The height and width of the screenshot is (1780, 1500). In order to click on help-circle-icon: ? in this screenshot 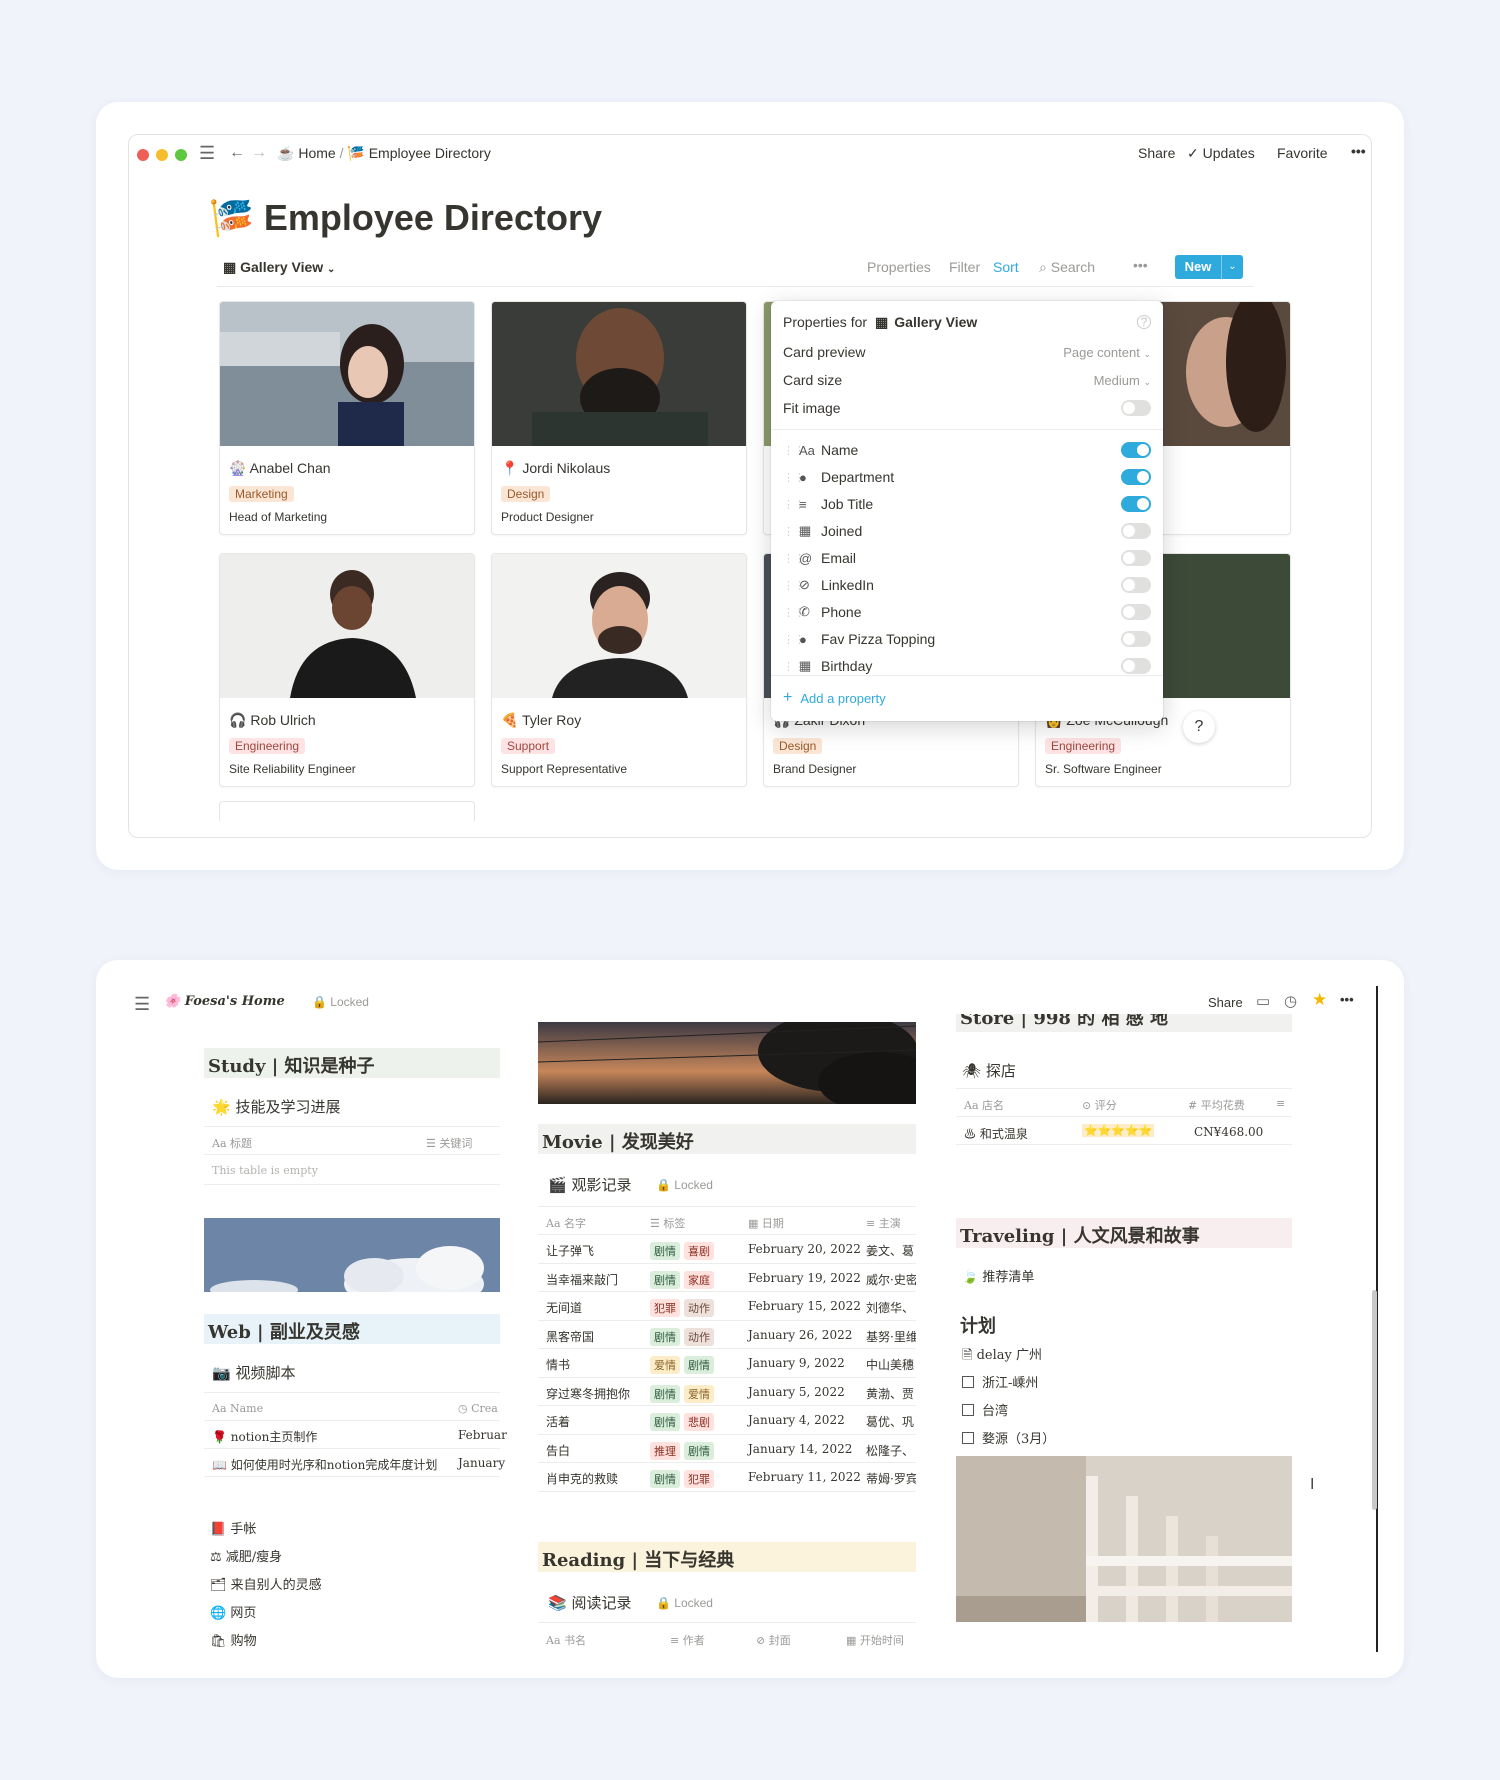, I will do `click(1144, 322)`.